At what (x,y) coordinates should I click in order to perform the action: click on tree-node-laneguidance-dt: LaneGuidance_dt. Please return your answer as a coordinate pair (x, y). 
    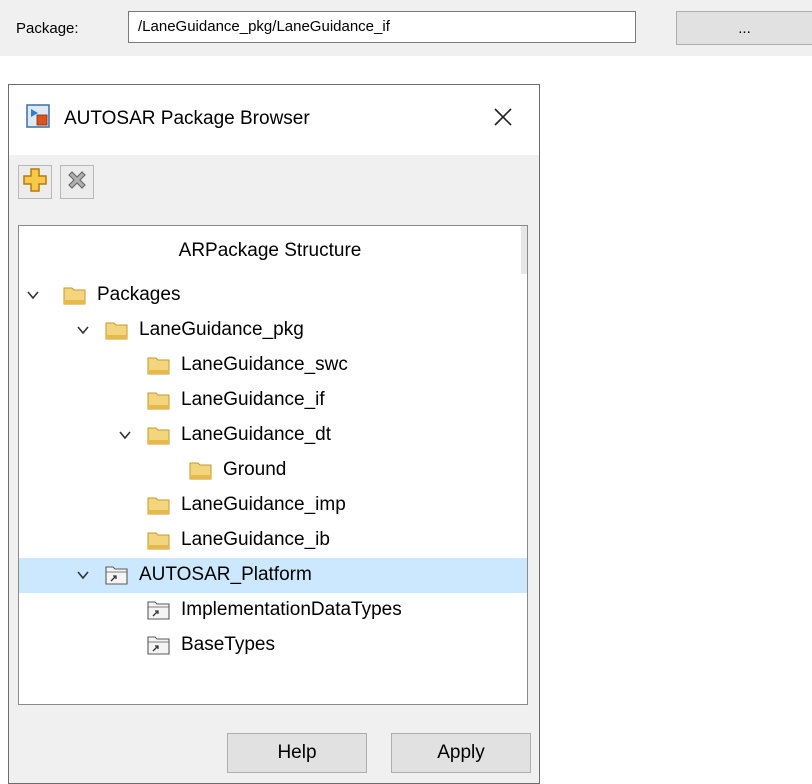
    Looking at the image, I should click on (273, 435).